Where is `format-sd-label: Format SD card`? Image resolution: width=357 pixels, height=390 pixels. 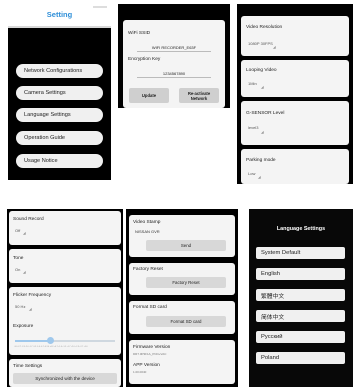
format-sd-label: Format SD card is located at coordinates (150, 307).